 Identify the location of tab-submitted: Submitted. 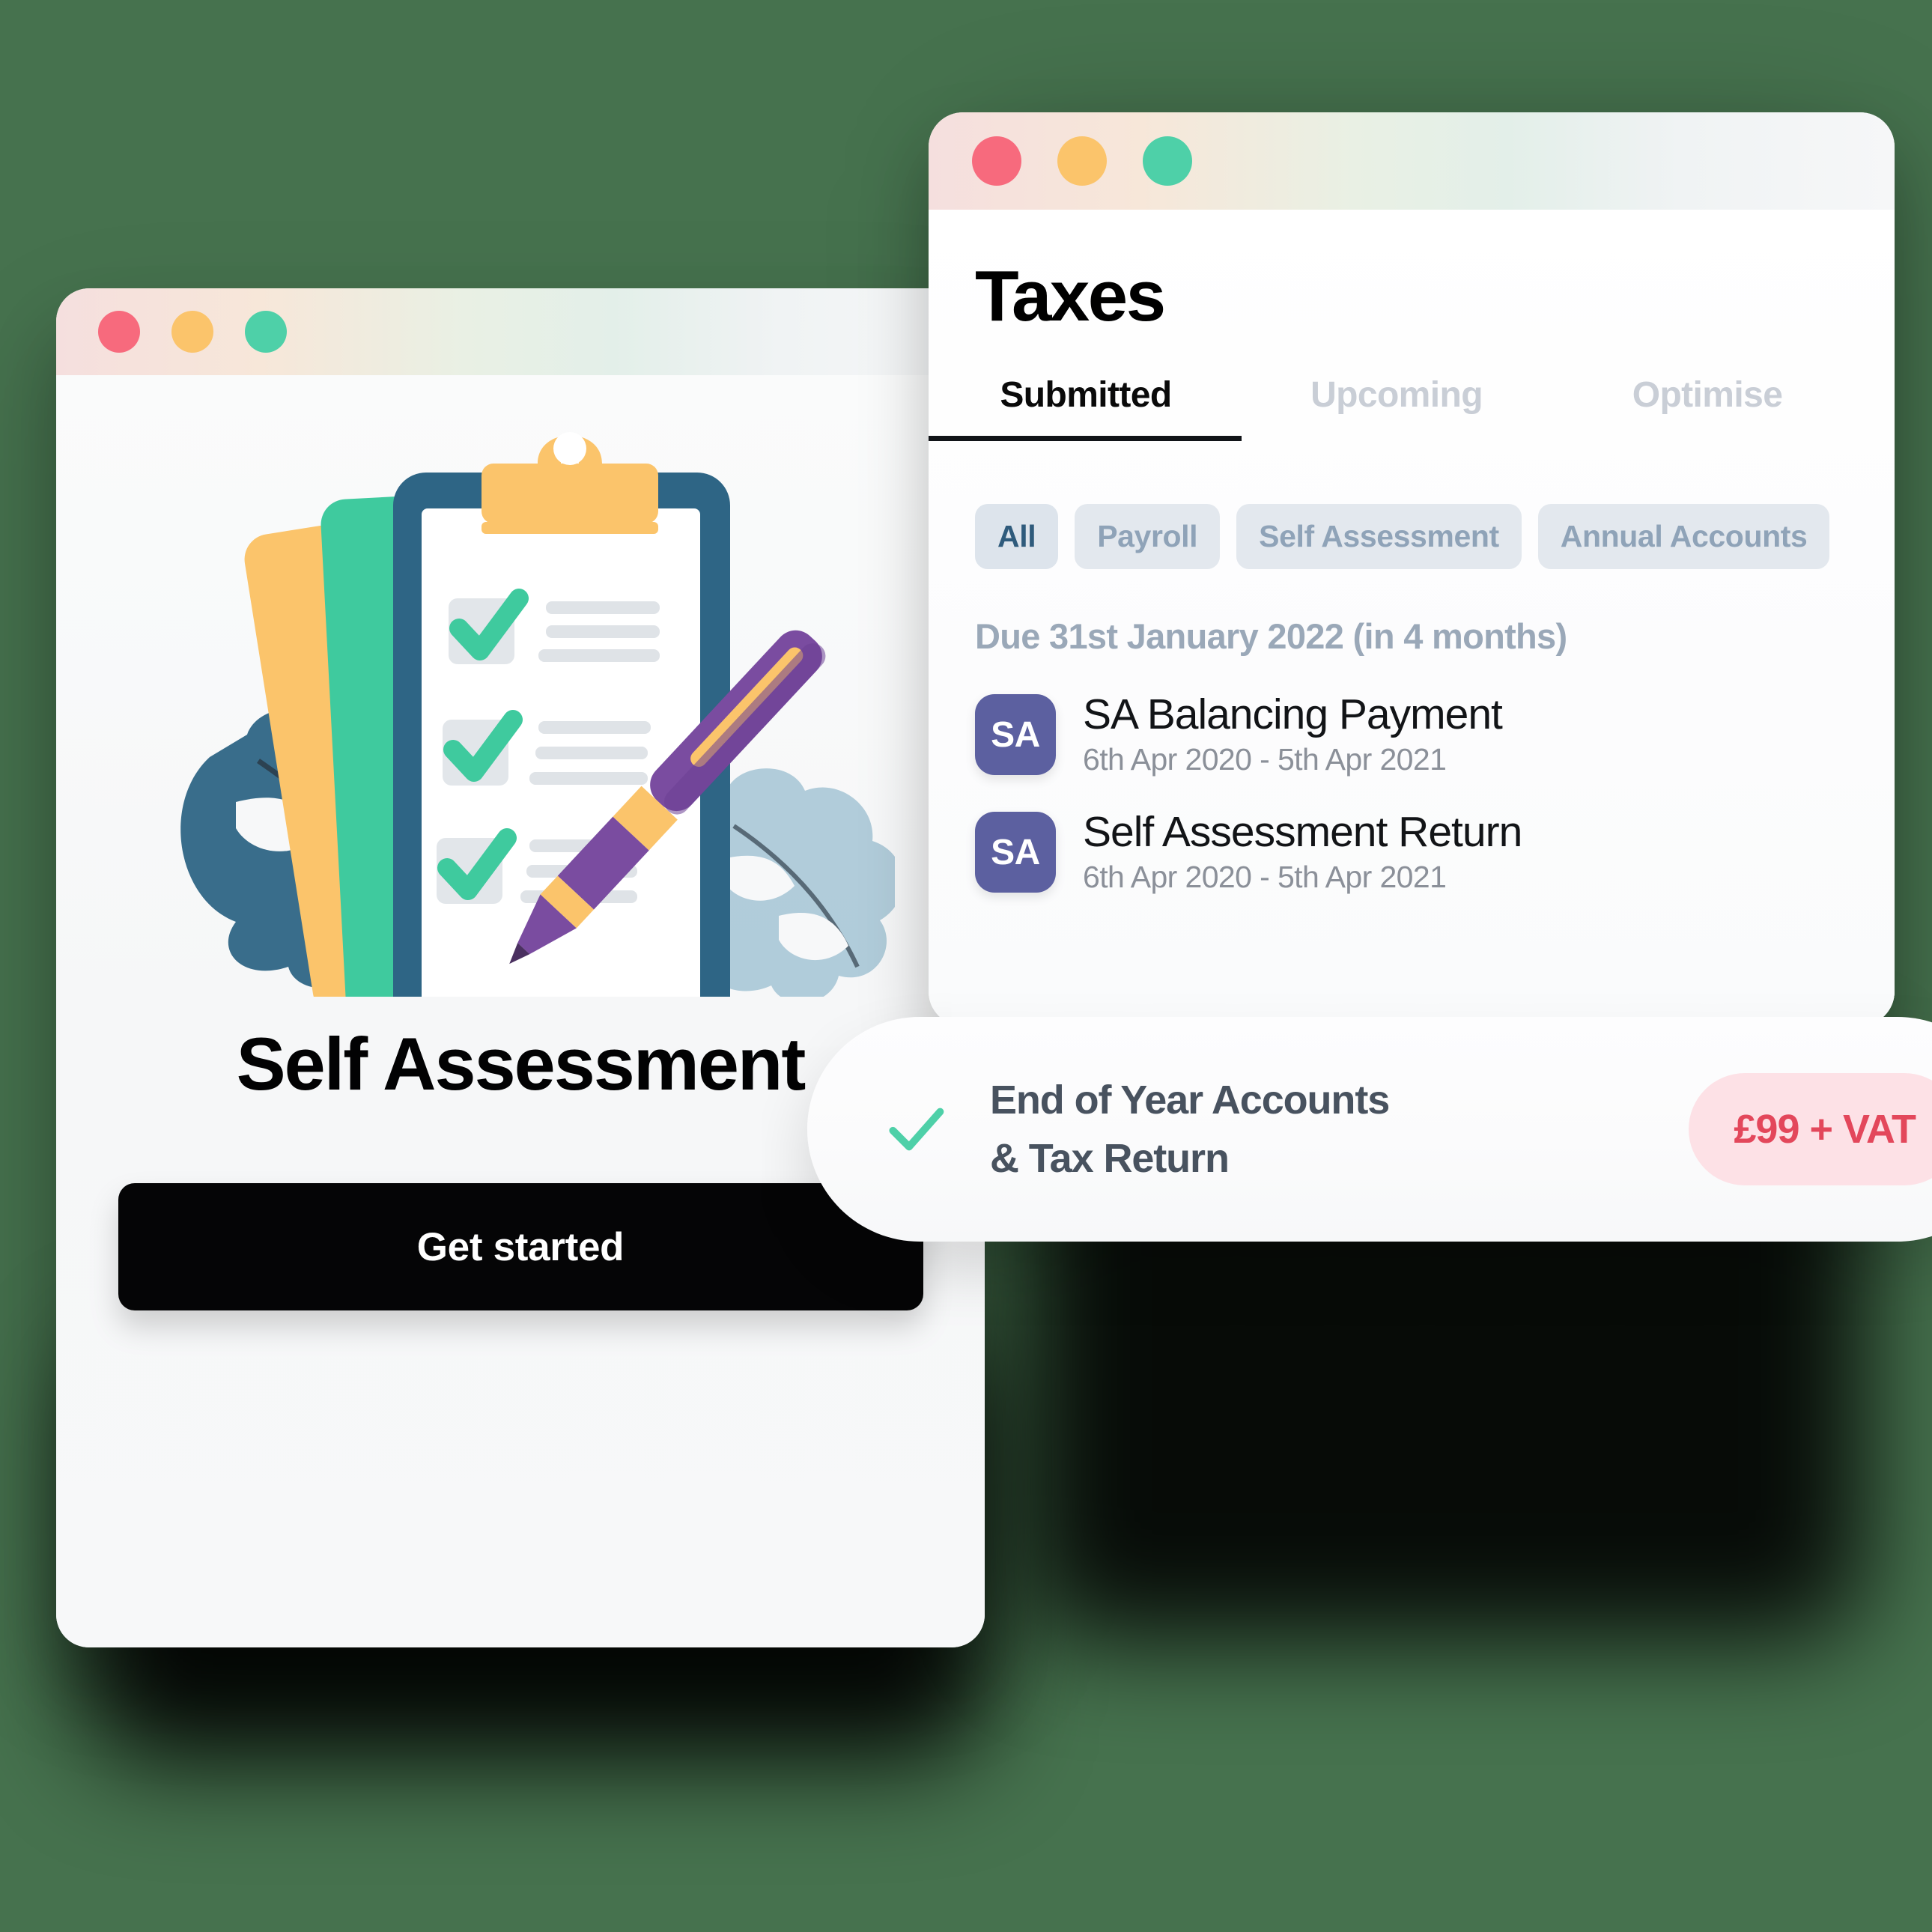
(1086, 407).